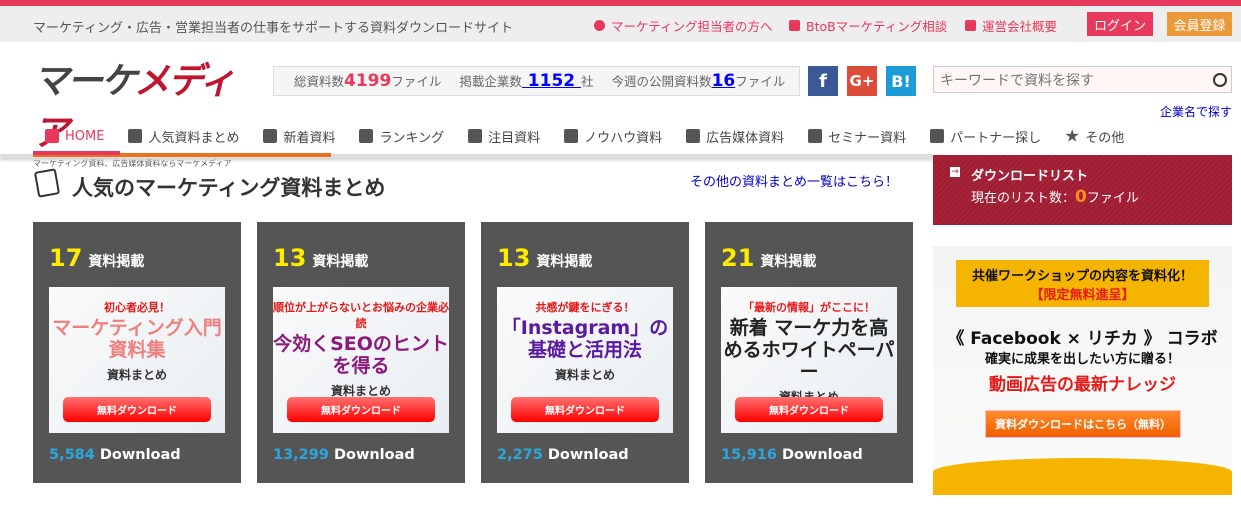 The height and width of the screenshot is (507, 1241). I want to click on edit-icon, so click(475, 136).